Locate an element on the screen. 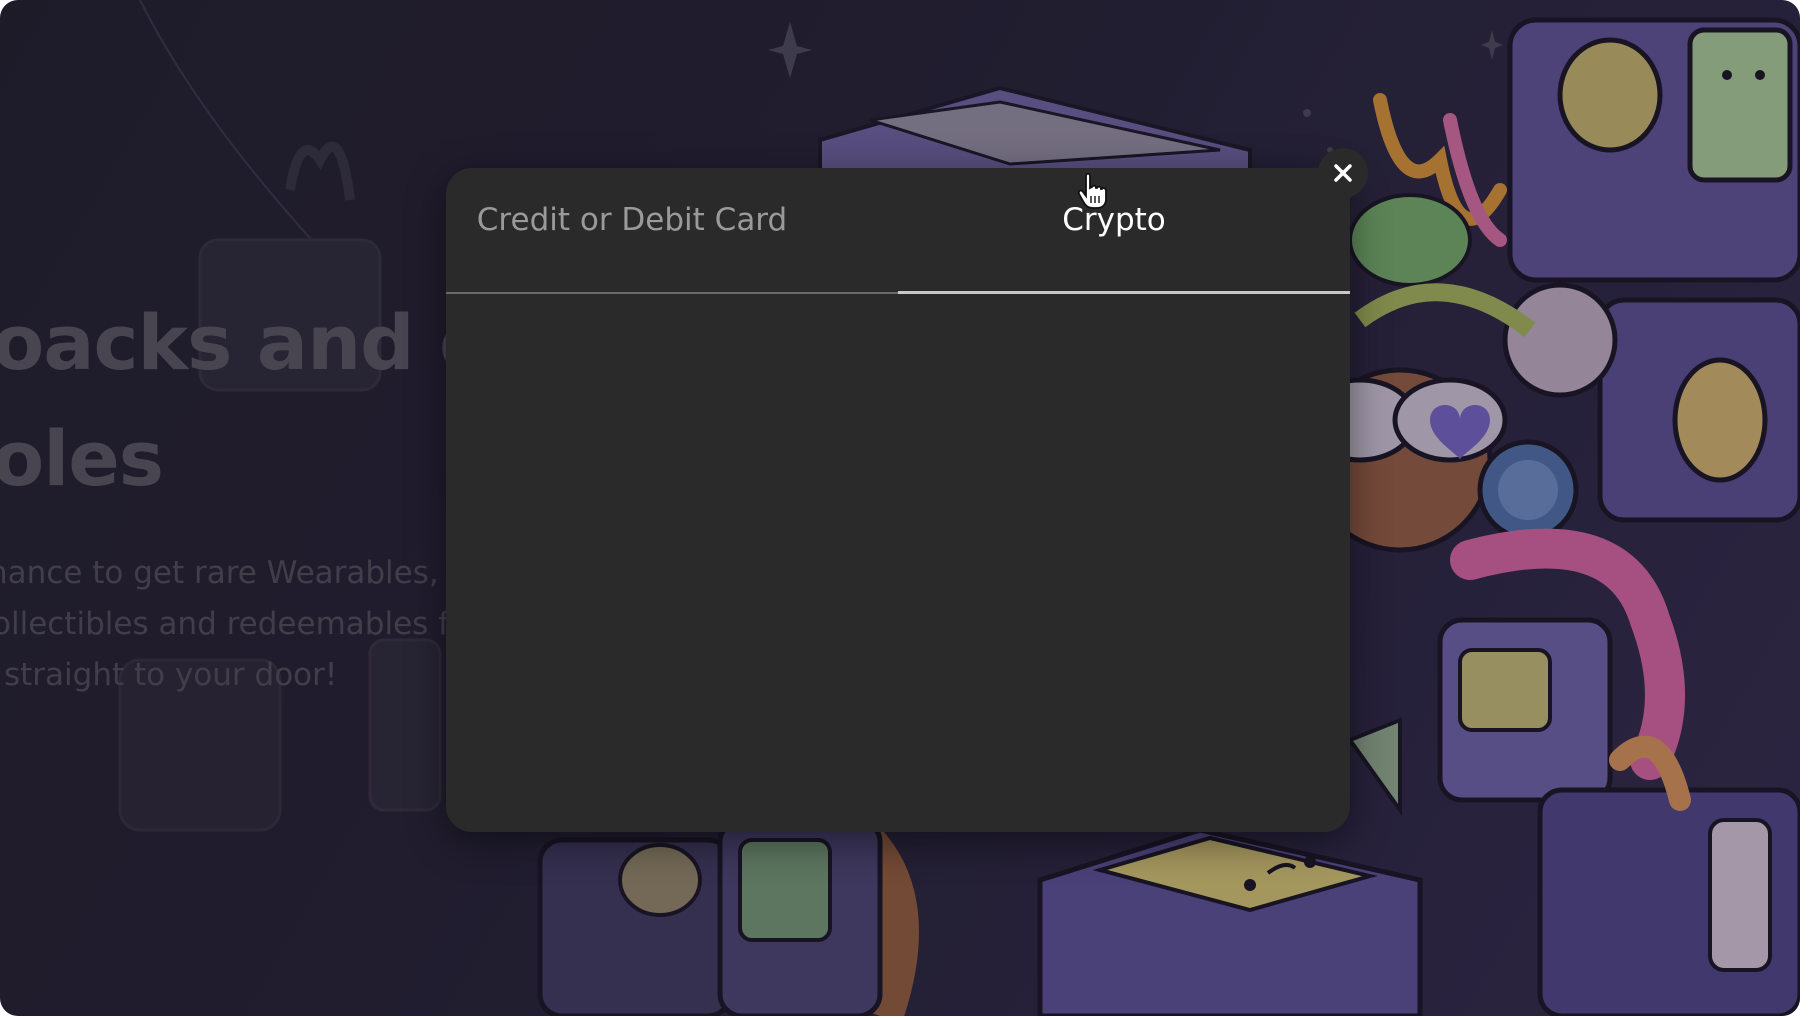  tab-label: Credit or Debit Card is located at coordinates (632, 220).